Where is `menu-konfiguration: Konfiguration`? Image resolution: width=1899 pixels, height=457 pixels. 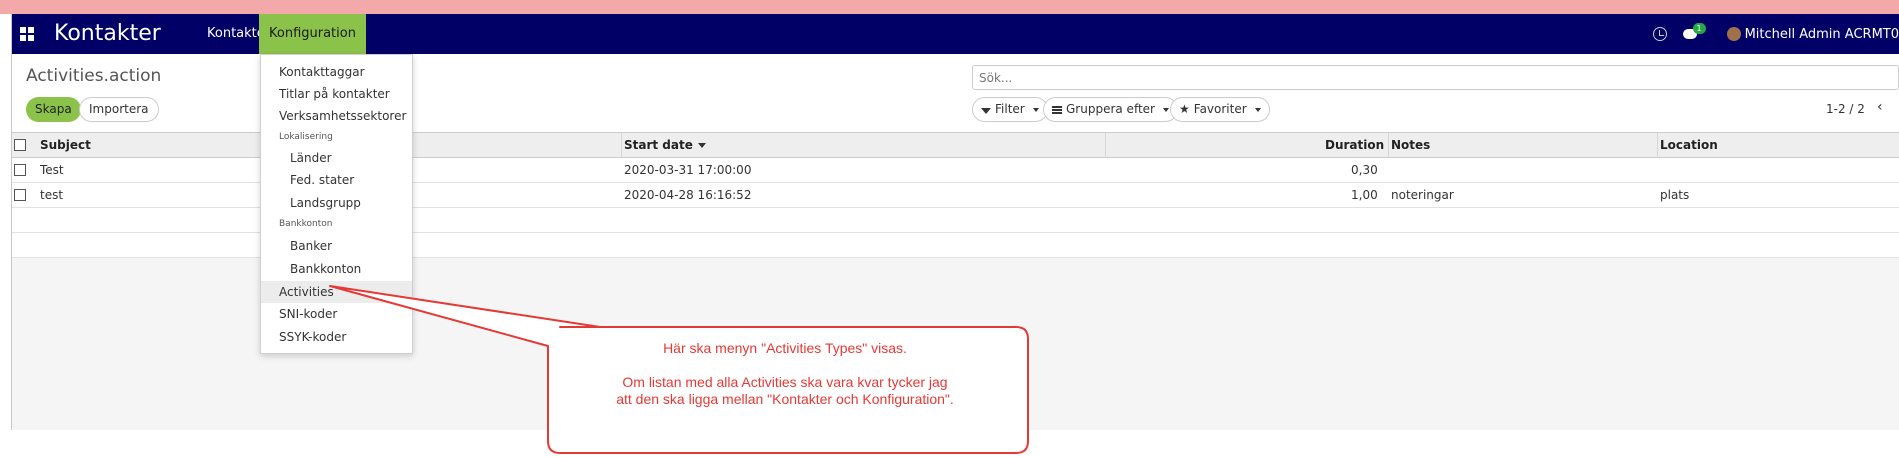
menu-konfiguration: Konfiguration is located at coordinates (312, 34).